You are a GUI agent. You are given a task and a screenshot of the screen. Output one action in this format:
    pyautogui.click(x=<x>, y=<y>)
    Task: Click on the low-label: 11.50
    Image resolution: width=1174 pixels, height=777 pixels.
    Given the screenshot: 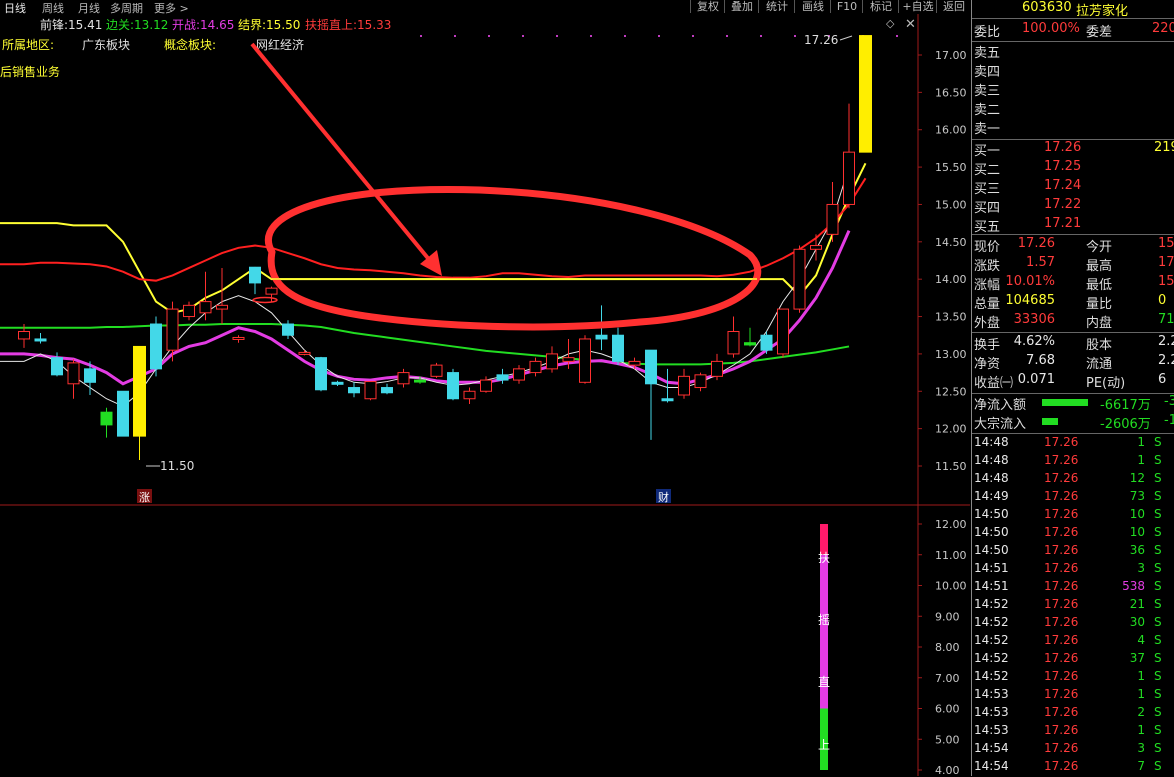 What is the action you would take?
    pyautogui.click(x=177, y=466)
    